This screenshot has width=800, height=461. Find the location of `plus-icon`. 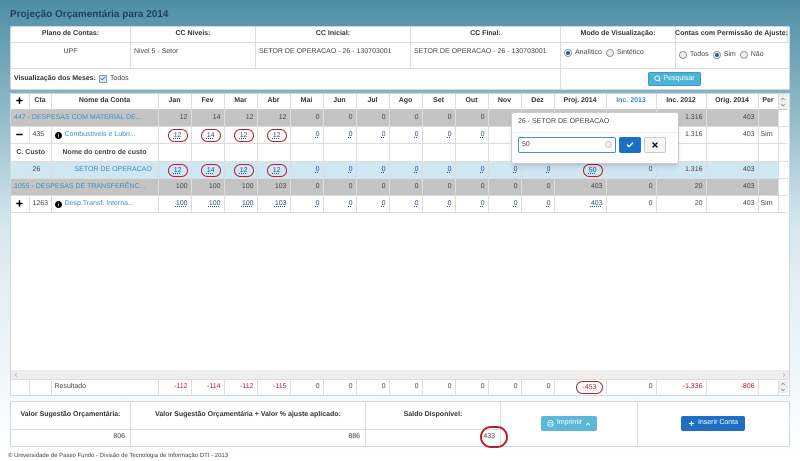

plus-icon is located at coordinates (691, 423).